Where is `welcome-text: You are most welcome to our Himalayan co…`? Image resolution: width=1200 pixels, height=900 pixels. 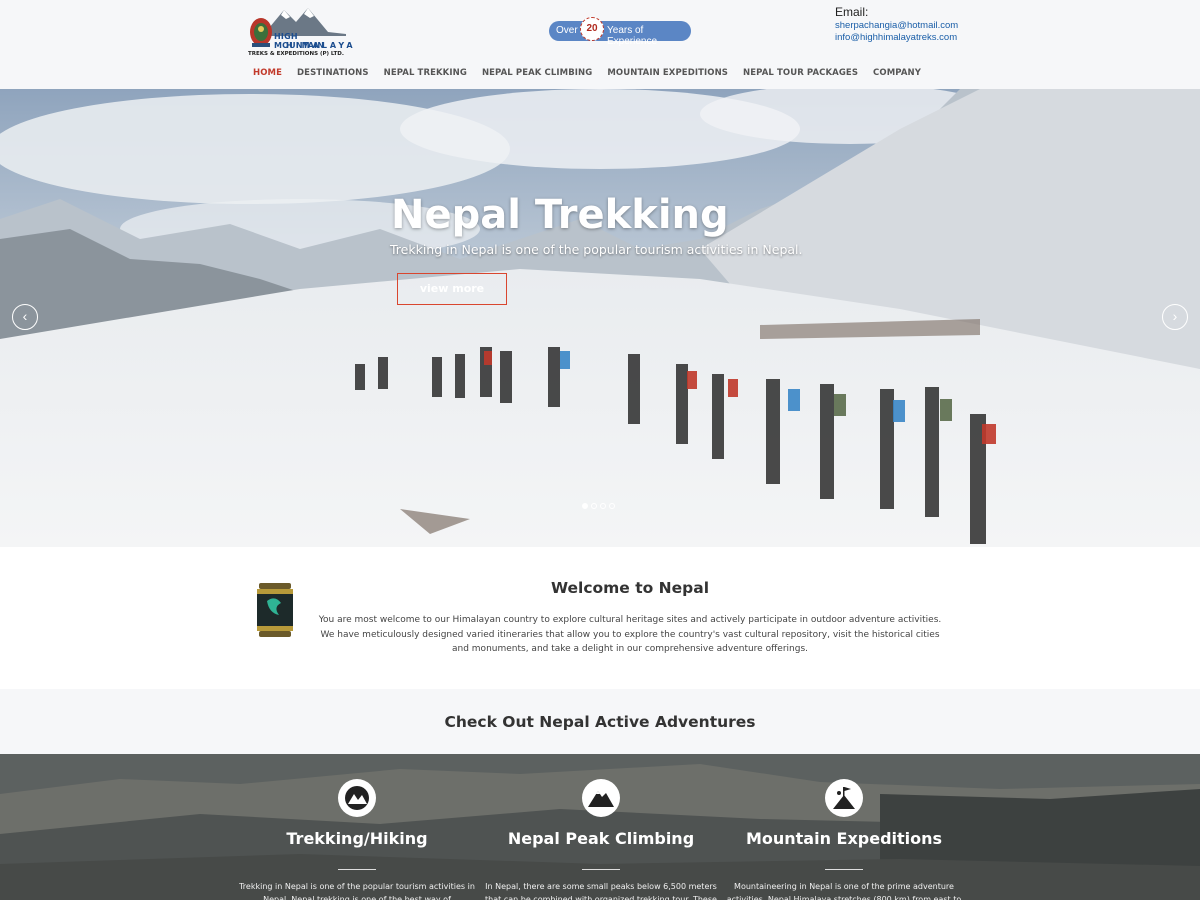
welcome-text: You are most welcome to our Himalayan co… is located at coordinates (630, 634).